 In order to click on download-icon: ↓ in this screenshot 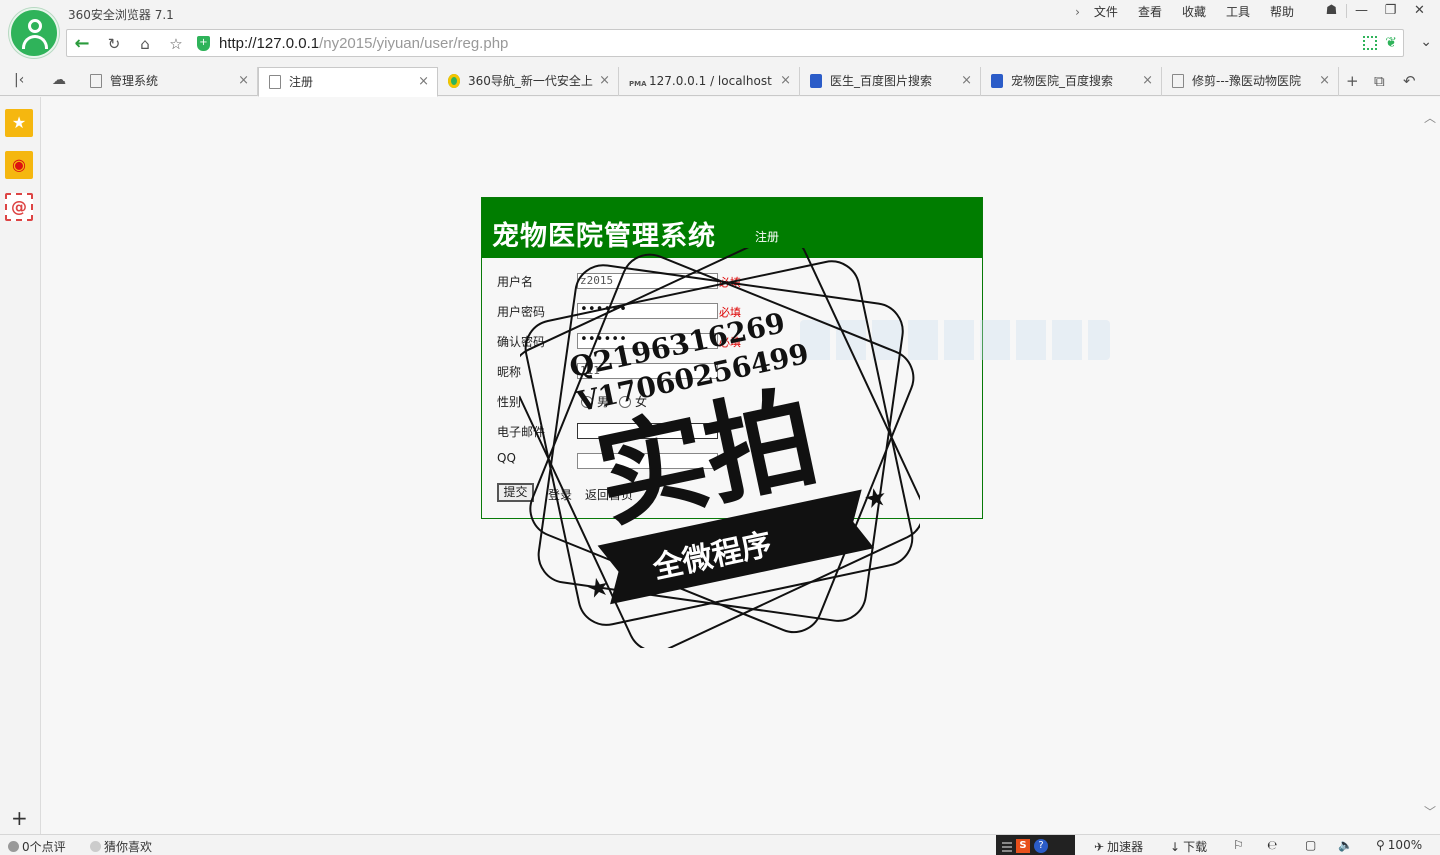, I will do `click(1175, 846)`.